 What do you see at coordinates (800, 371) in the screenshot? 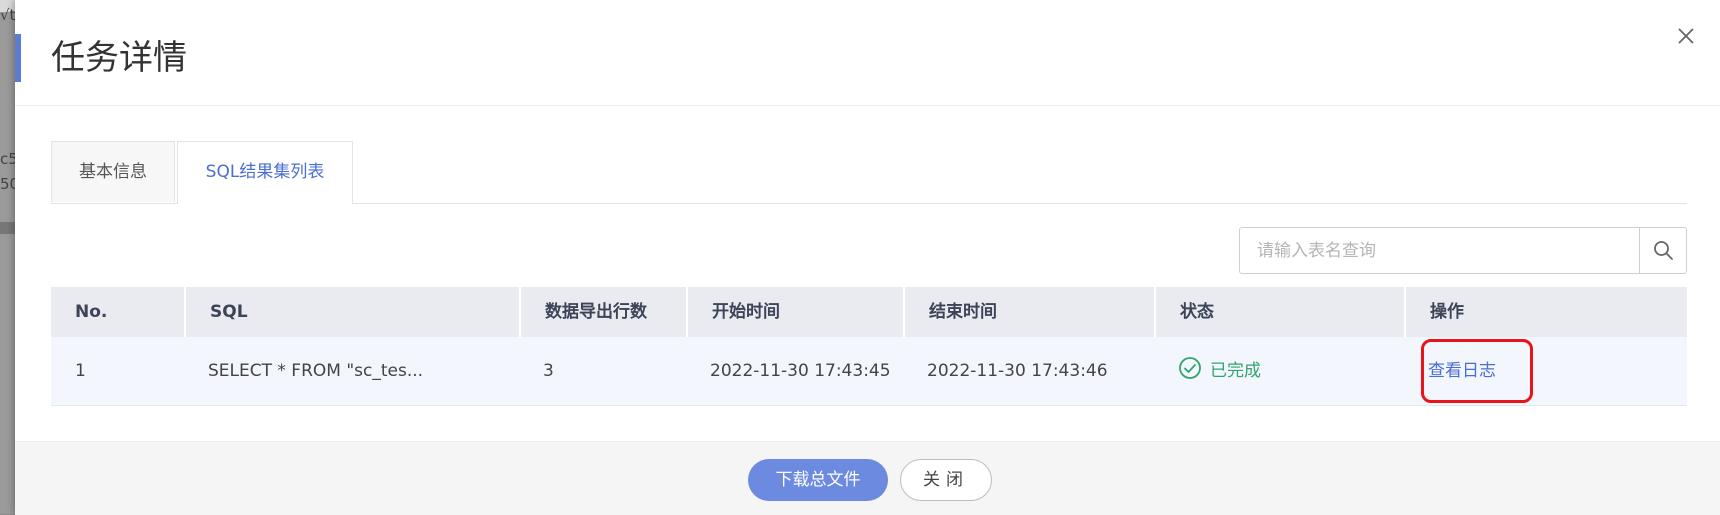
I see `cell-start-time: 2022-11-30 17:43:45` at bounding box center [800, 371].